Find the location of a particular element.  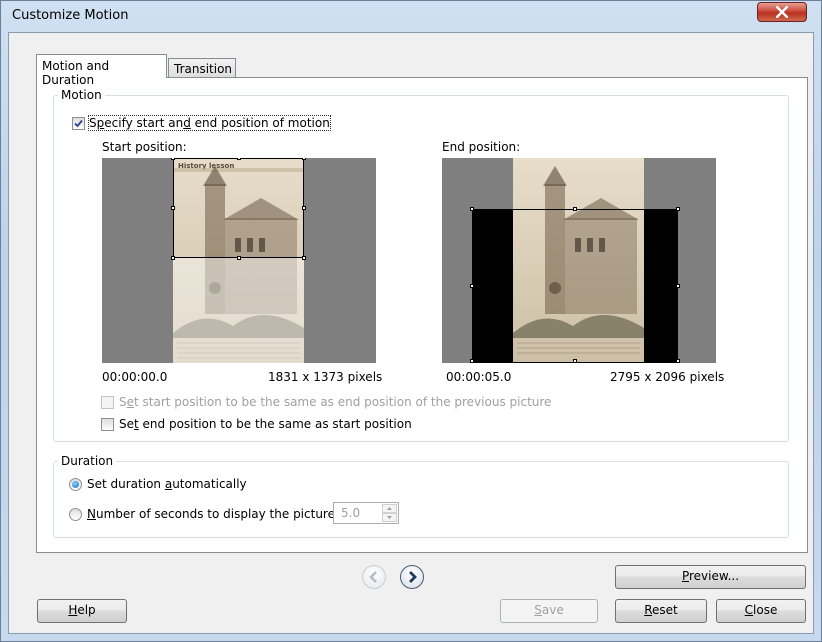

end-crop-rectangle is located at coordinates (575, 286).